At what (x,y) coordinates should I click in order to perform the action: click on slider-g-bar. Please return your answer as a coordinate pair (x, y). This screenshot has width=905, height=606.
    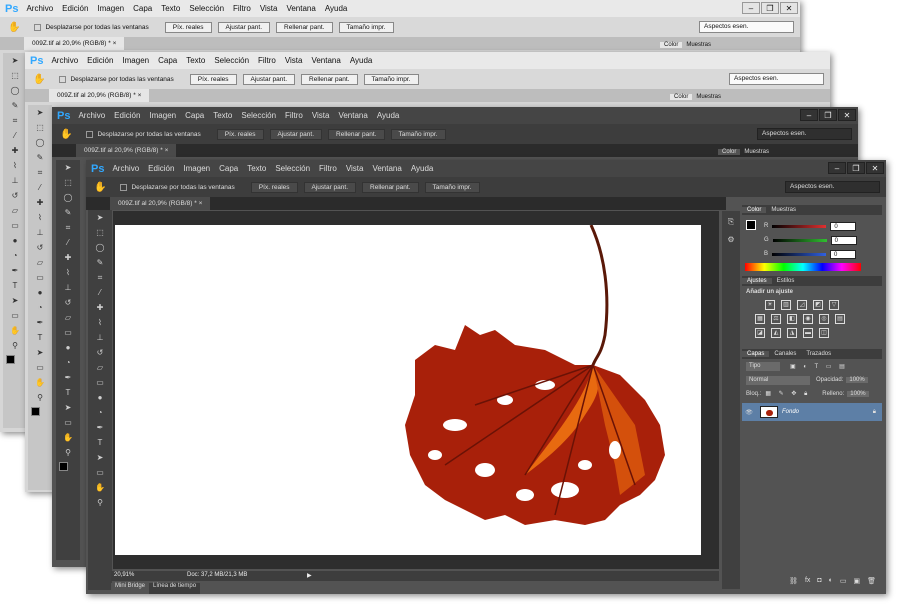
    Looking at the image, I should click on (799, 240).